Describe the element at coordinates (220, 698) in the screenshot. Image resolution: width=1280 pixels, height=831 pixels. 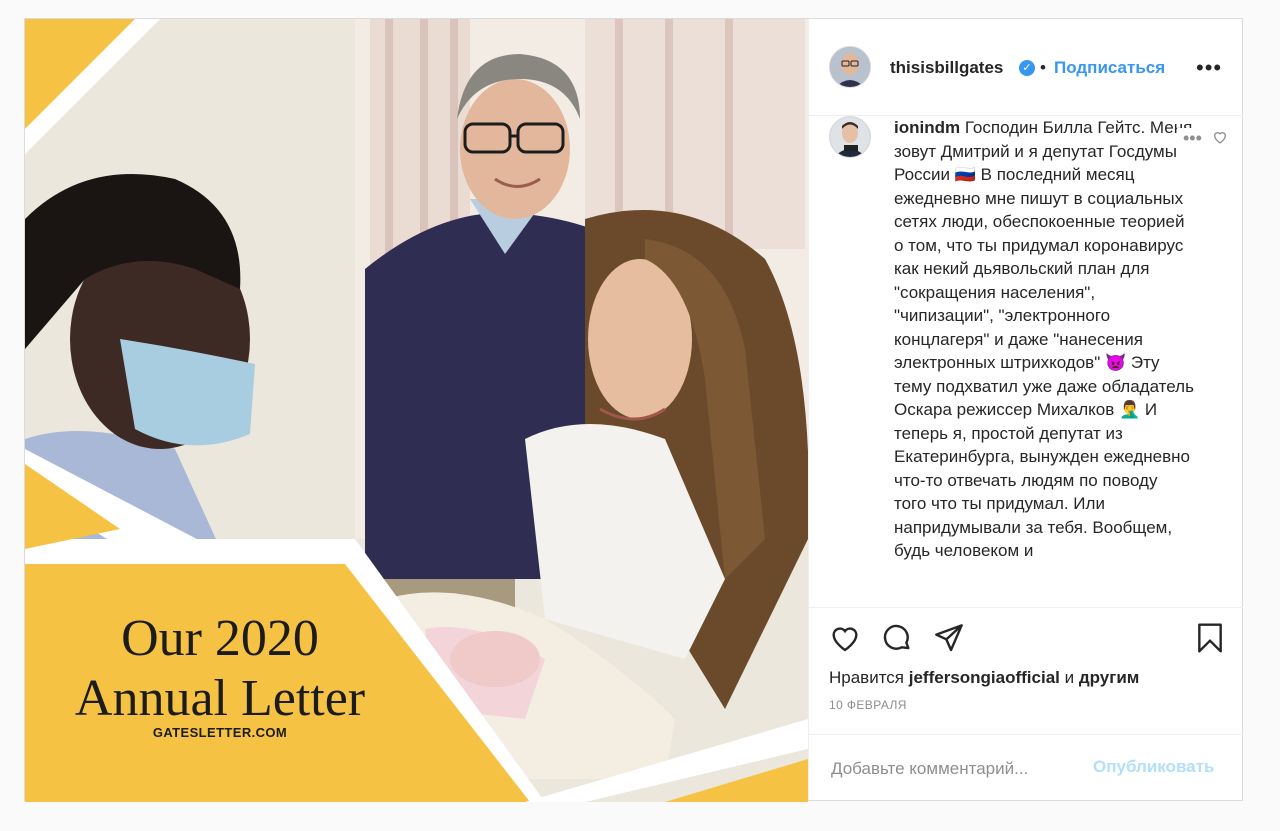
I see `annual-letter-title-line2: Annual Letter` at that location.